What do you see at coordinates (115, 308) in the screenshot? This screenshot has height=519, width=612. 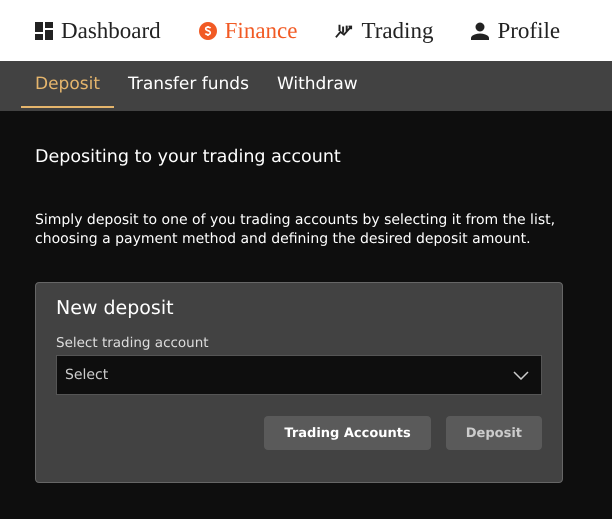 I see `card-title: New deposit` at bounding box center [115, 308].